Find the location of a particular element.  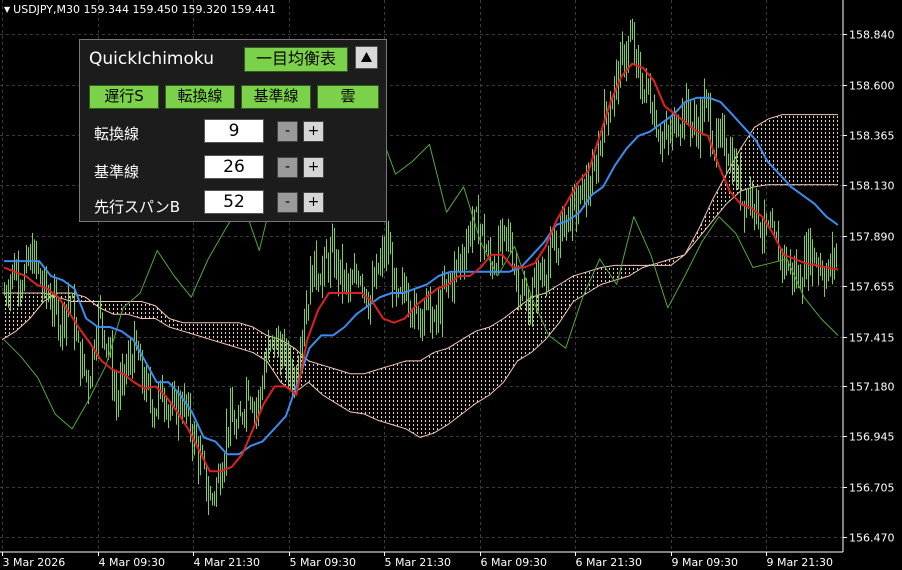

time-tick-label: 5 Mar 21:30 is located at coordinates (418, 562).